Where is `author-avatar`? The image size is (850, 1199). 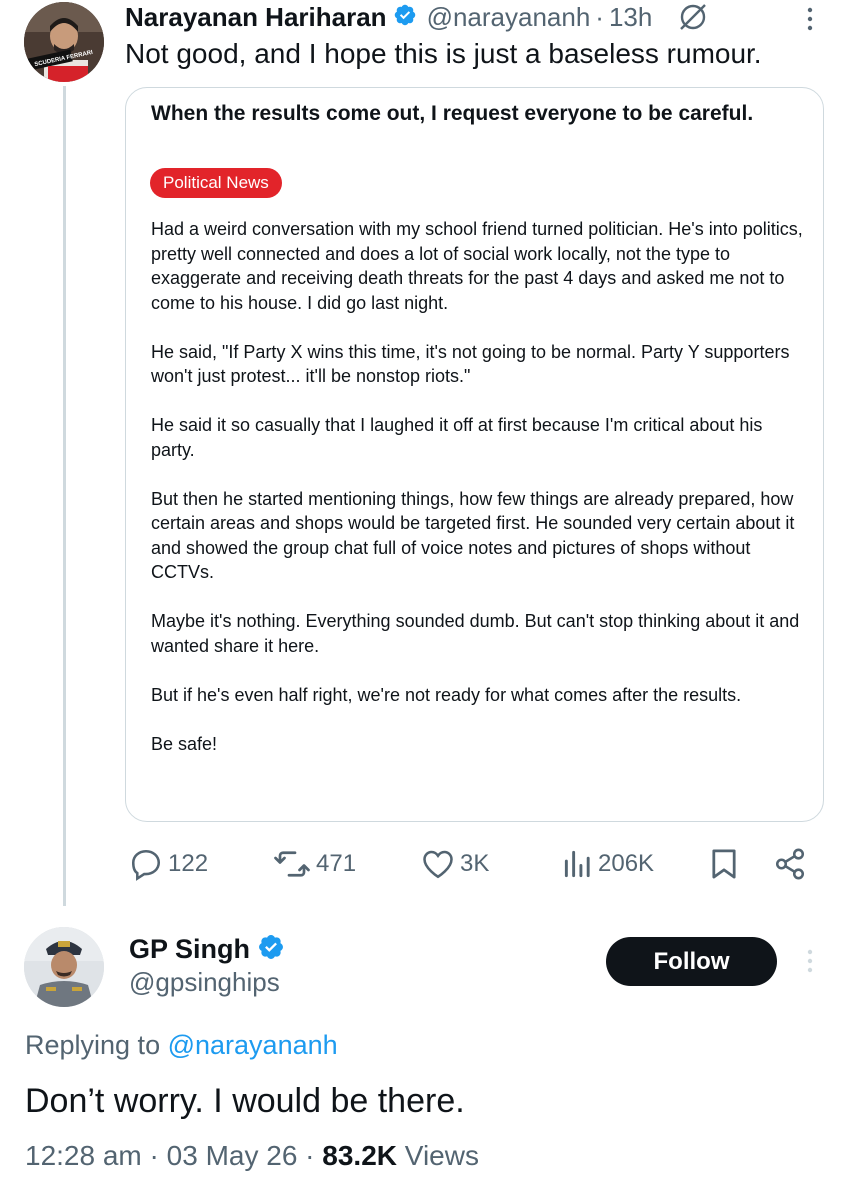 author-avatar is located at coordinates (64, 42).